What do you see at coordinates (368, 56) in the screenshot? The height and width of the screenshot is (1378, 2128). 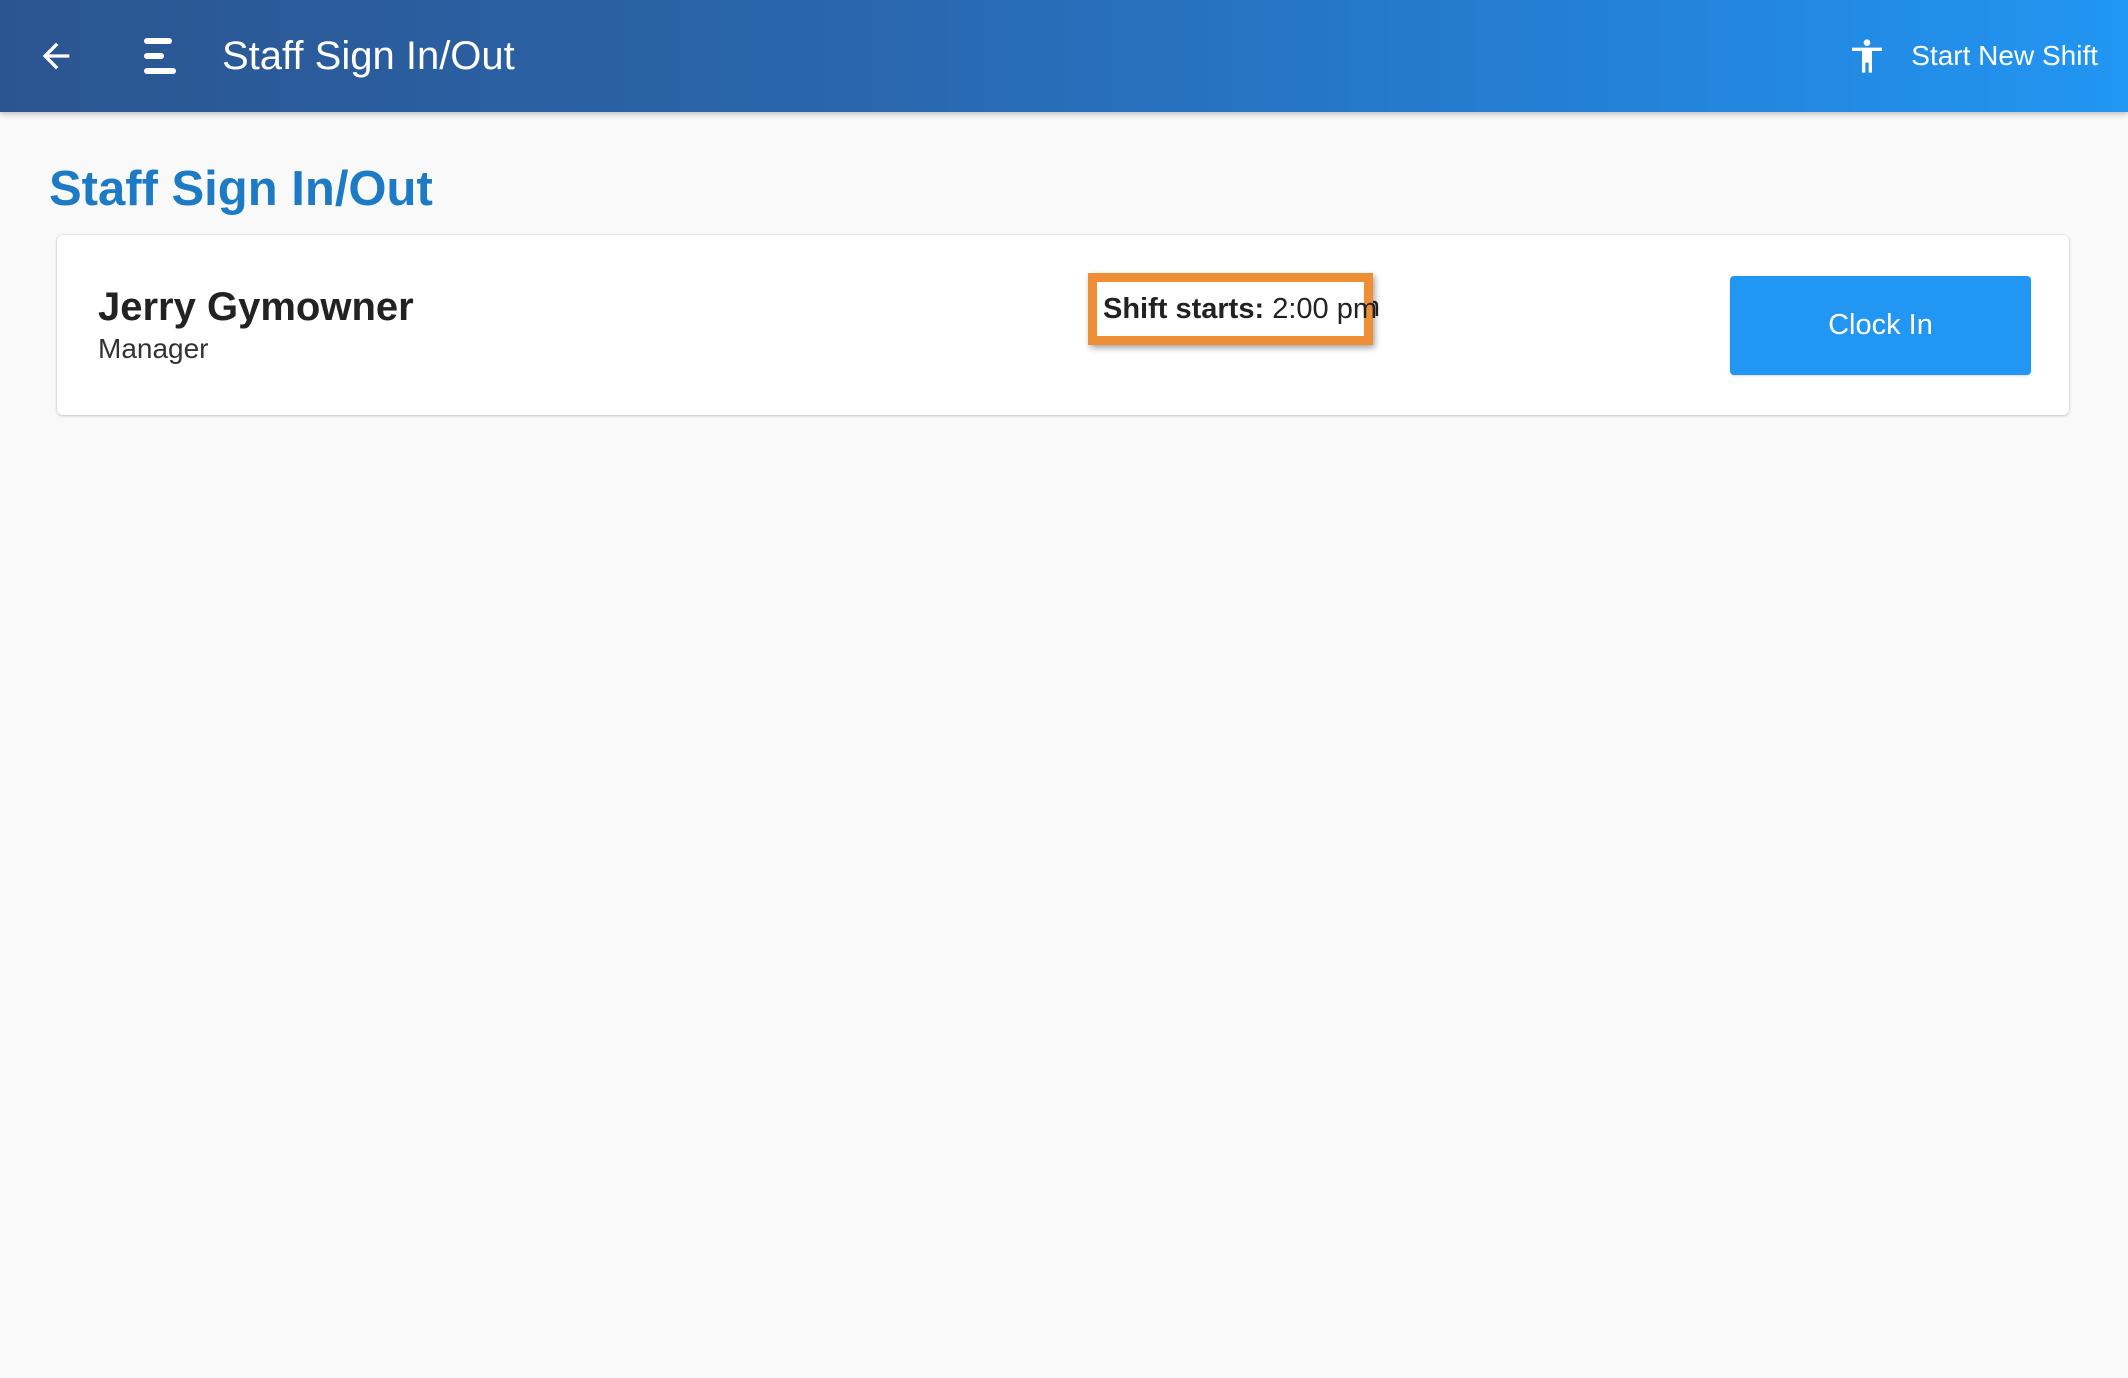 I see `app-bar-title: Staff Sign In/Out` at bounding box center [368, 56].